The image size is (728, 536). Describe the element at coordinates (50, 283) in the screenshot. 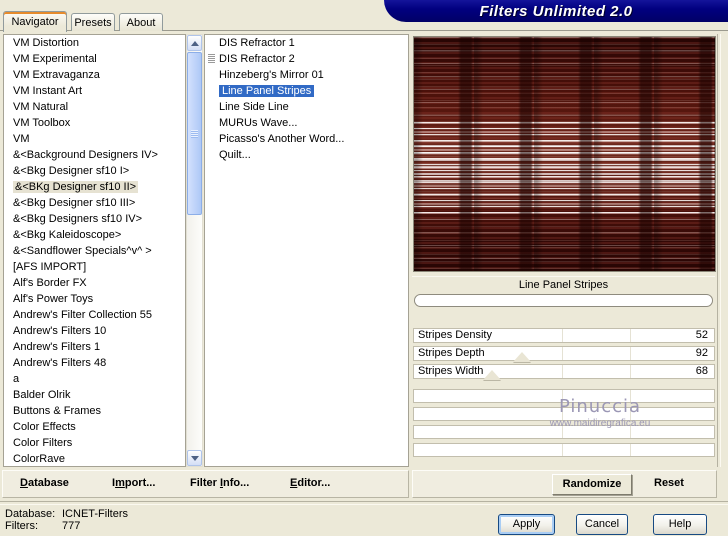

I see `category-label: Alf's Border FX` at that location.